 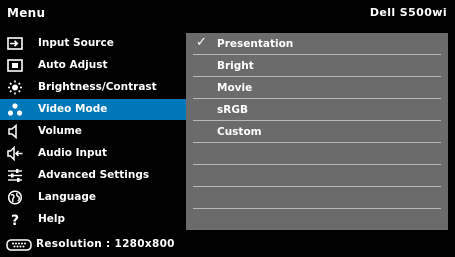 What do you see at coordinates (12, 131) in the screenshot?
I see `volume-icon` at bounding box center [12, 131].